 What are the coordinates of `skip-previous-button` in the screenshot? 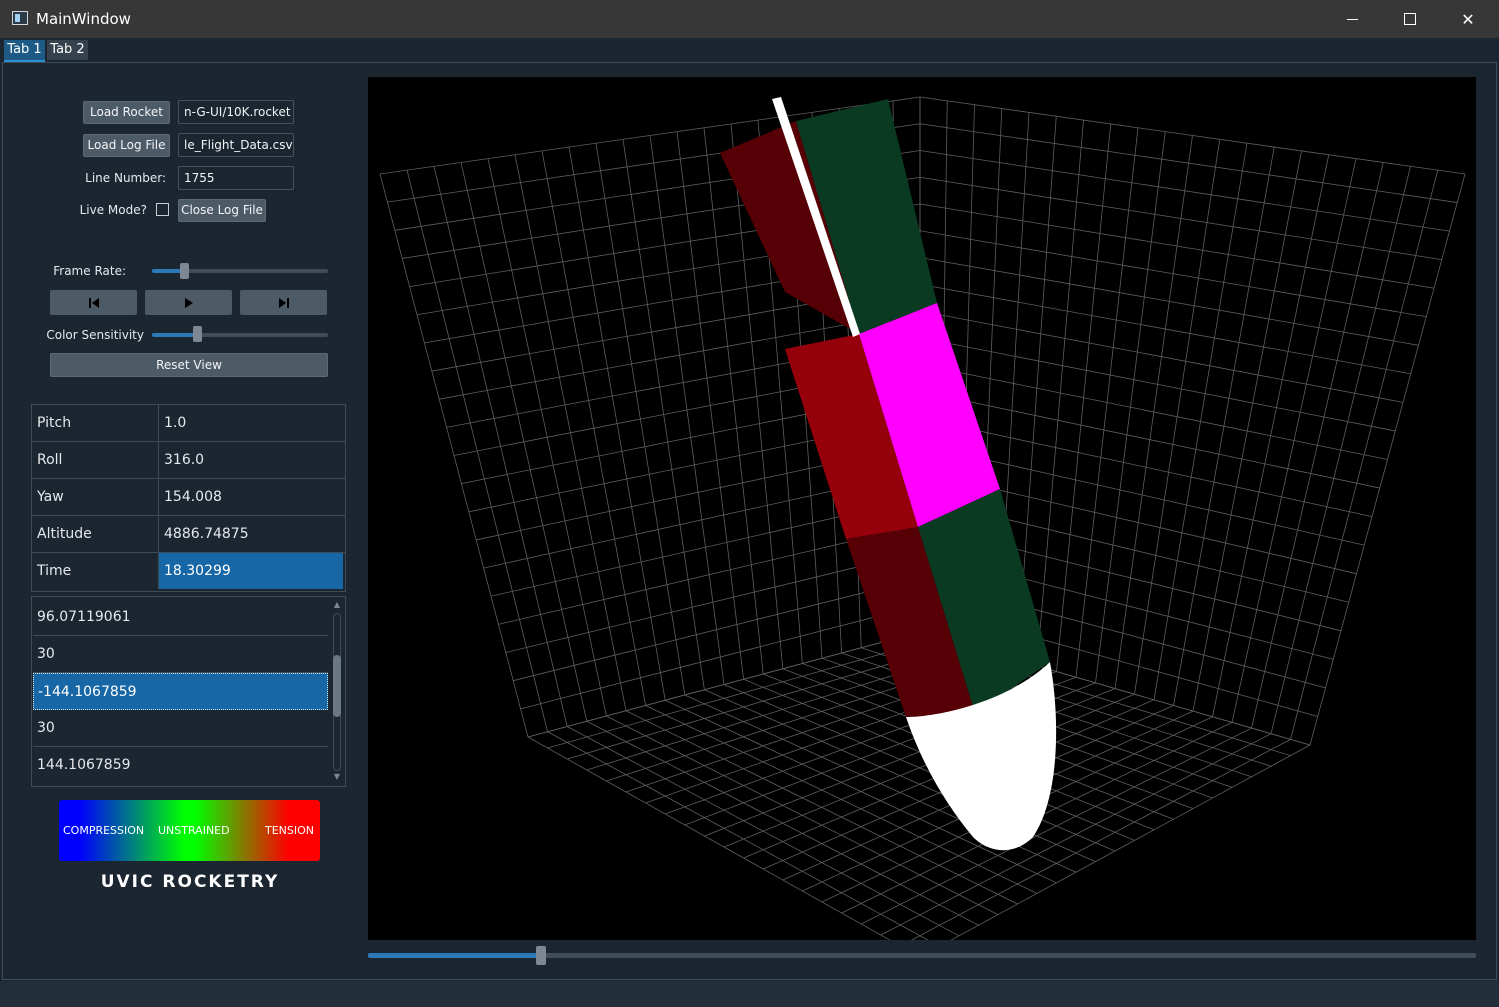 It's located at (93, 302).